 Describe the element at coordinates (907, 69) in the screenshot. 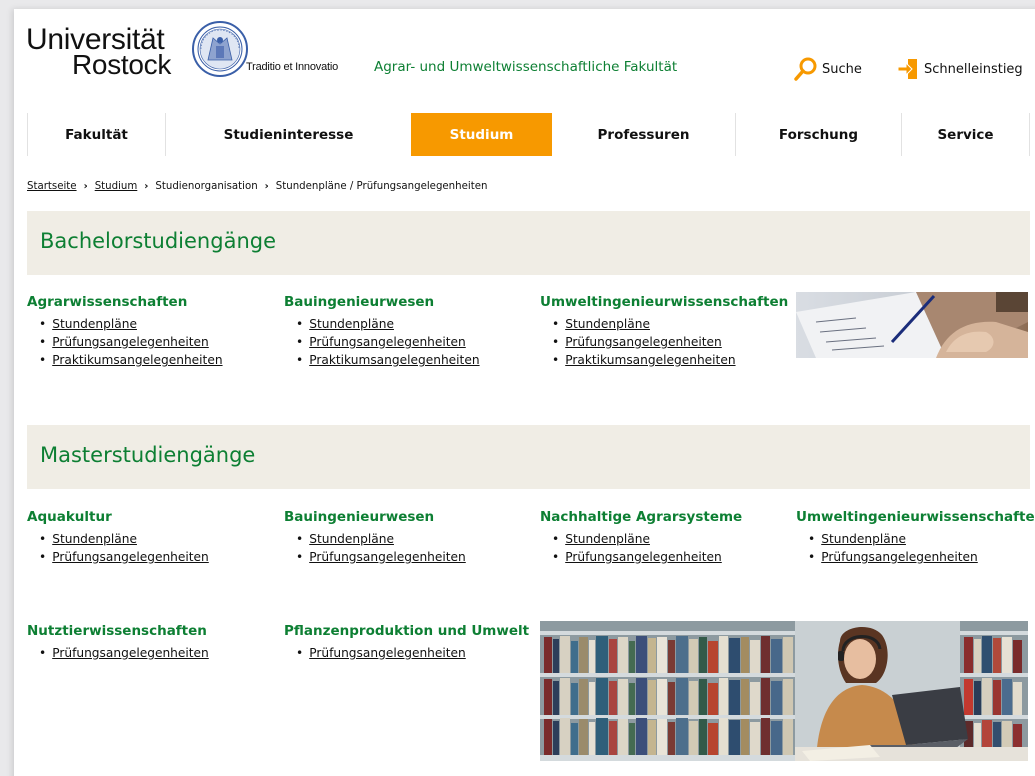

I see `quick-access-icon` at that location.